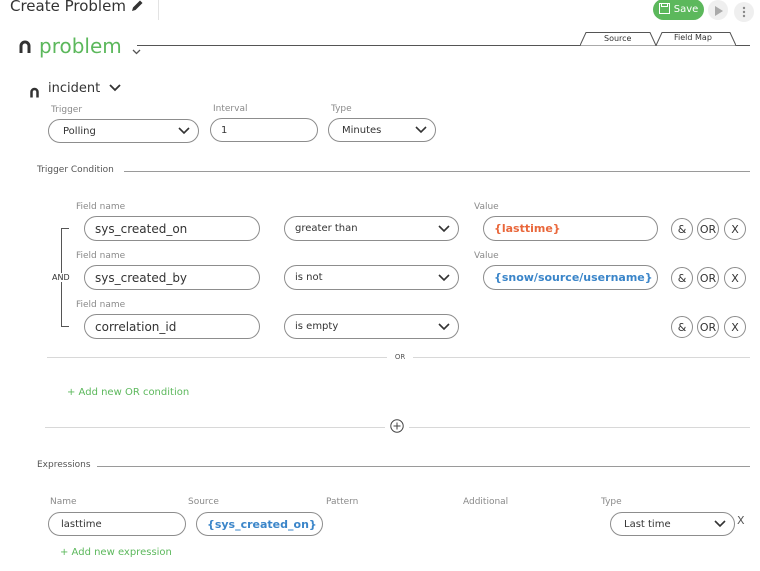  What do you see at coordinates (611, 502) in the screenshot?
I see `expr-type-label: Type` at bounding box center [611, 502].